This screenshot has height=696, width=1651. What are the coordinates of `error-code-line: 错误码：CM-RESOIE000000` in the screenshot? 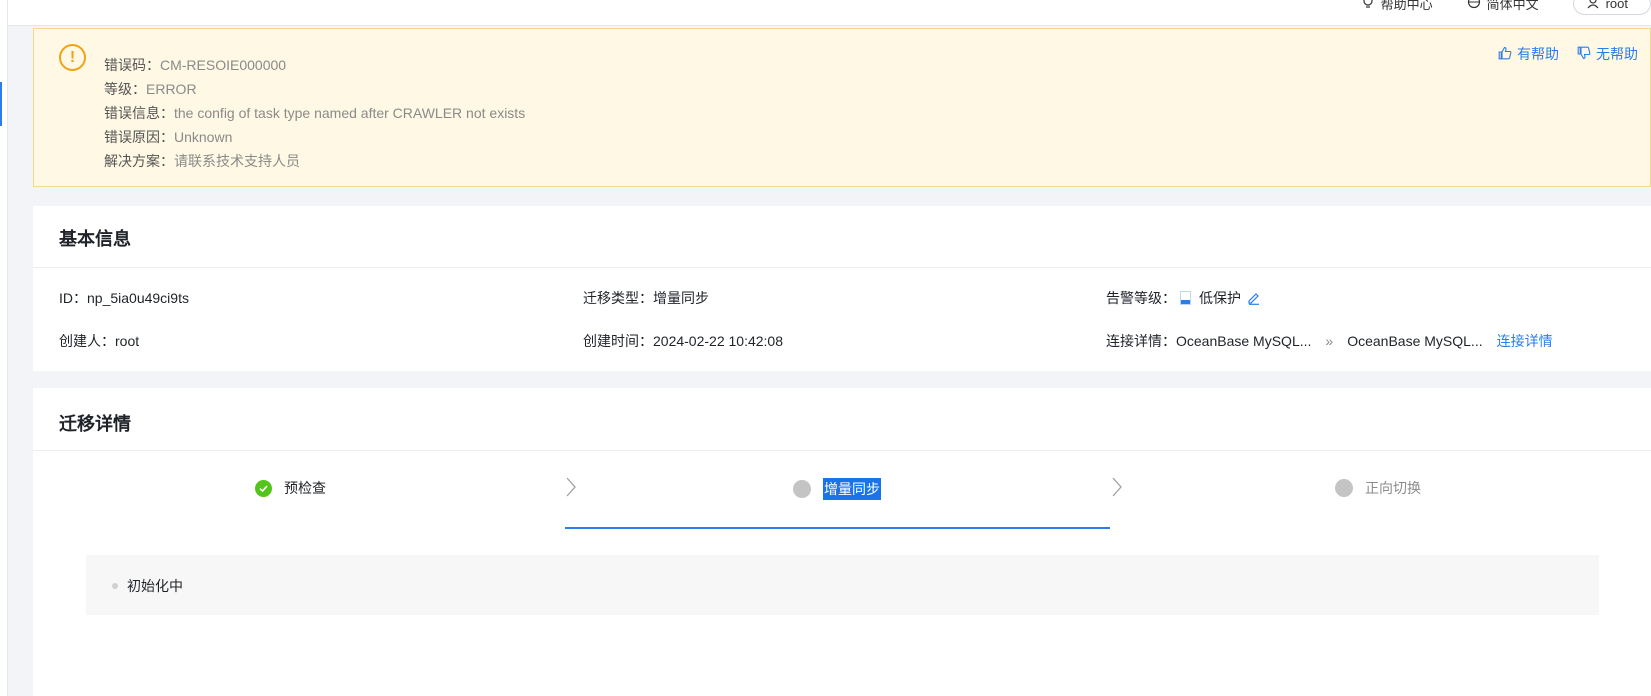 It's located at (314, 65).